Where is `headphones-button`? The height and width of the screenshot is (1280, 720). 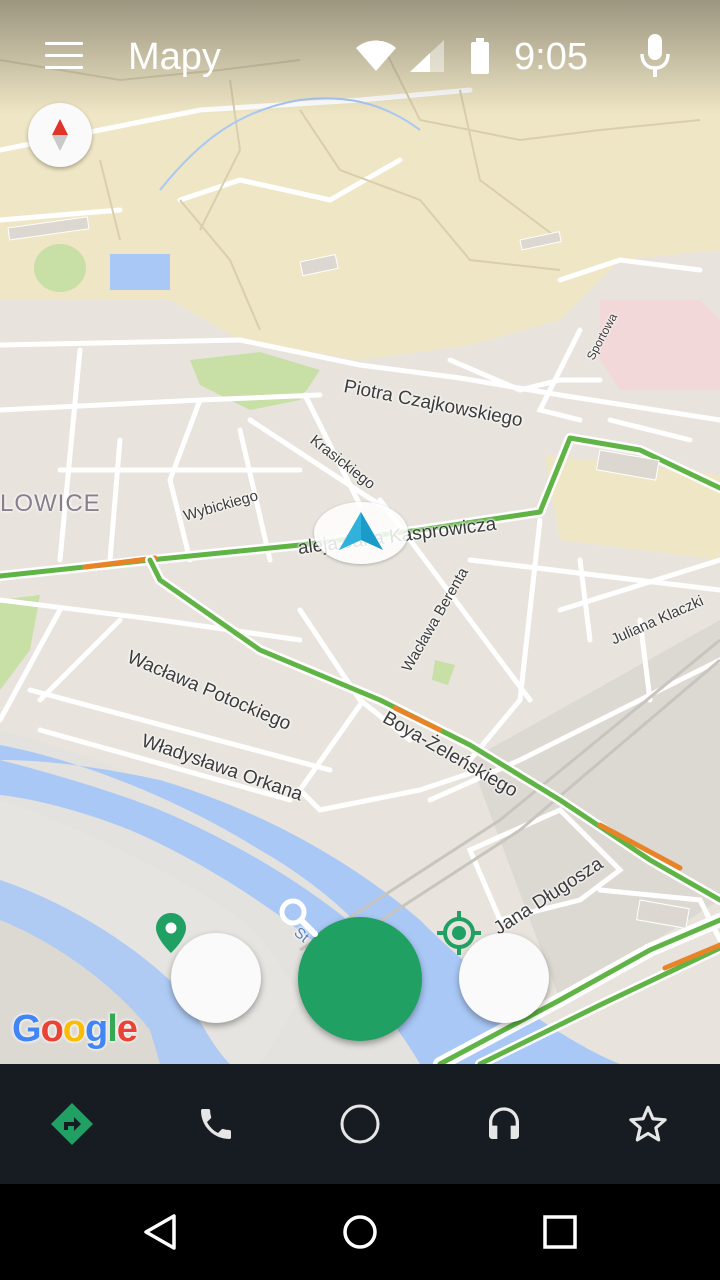 headphones-button is located at coordinates (504, 1124).